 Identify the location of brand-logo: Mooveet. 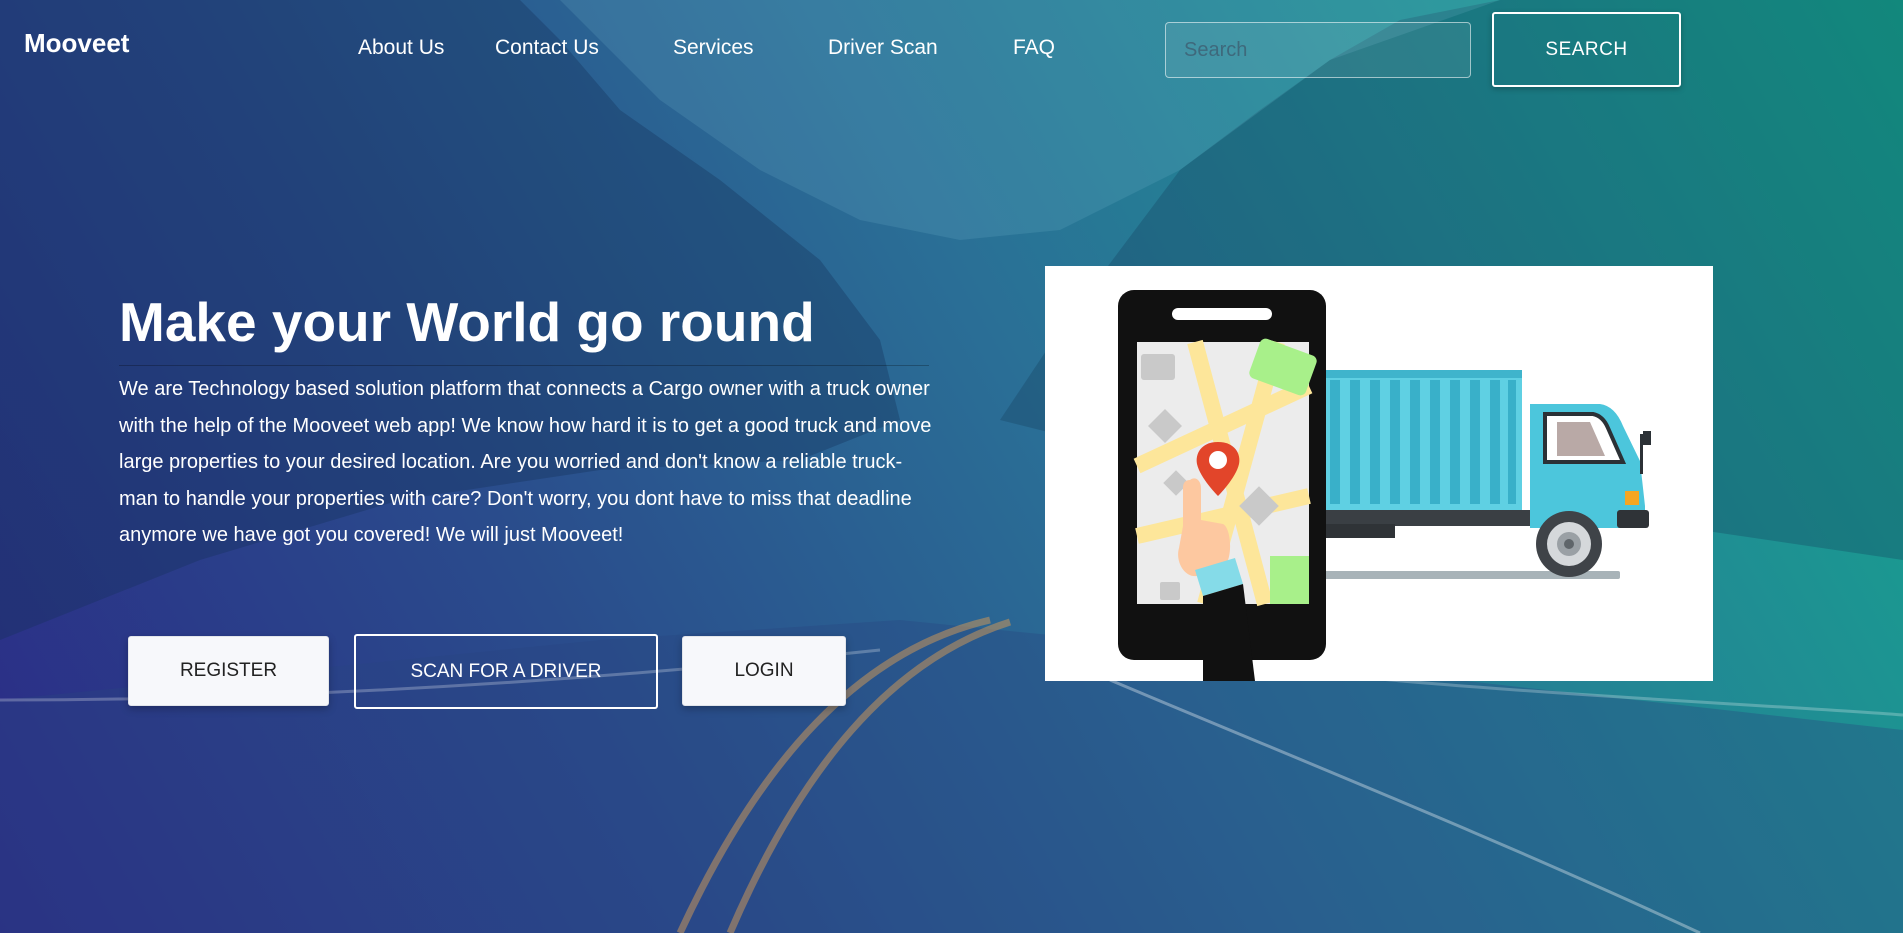
(76, 43).